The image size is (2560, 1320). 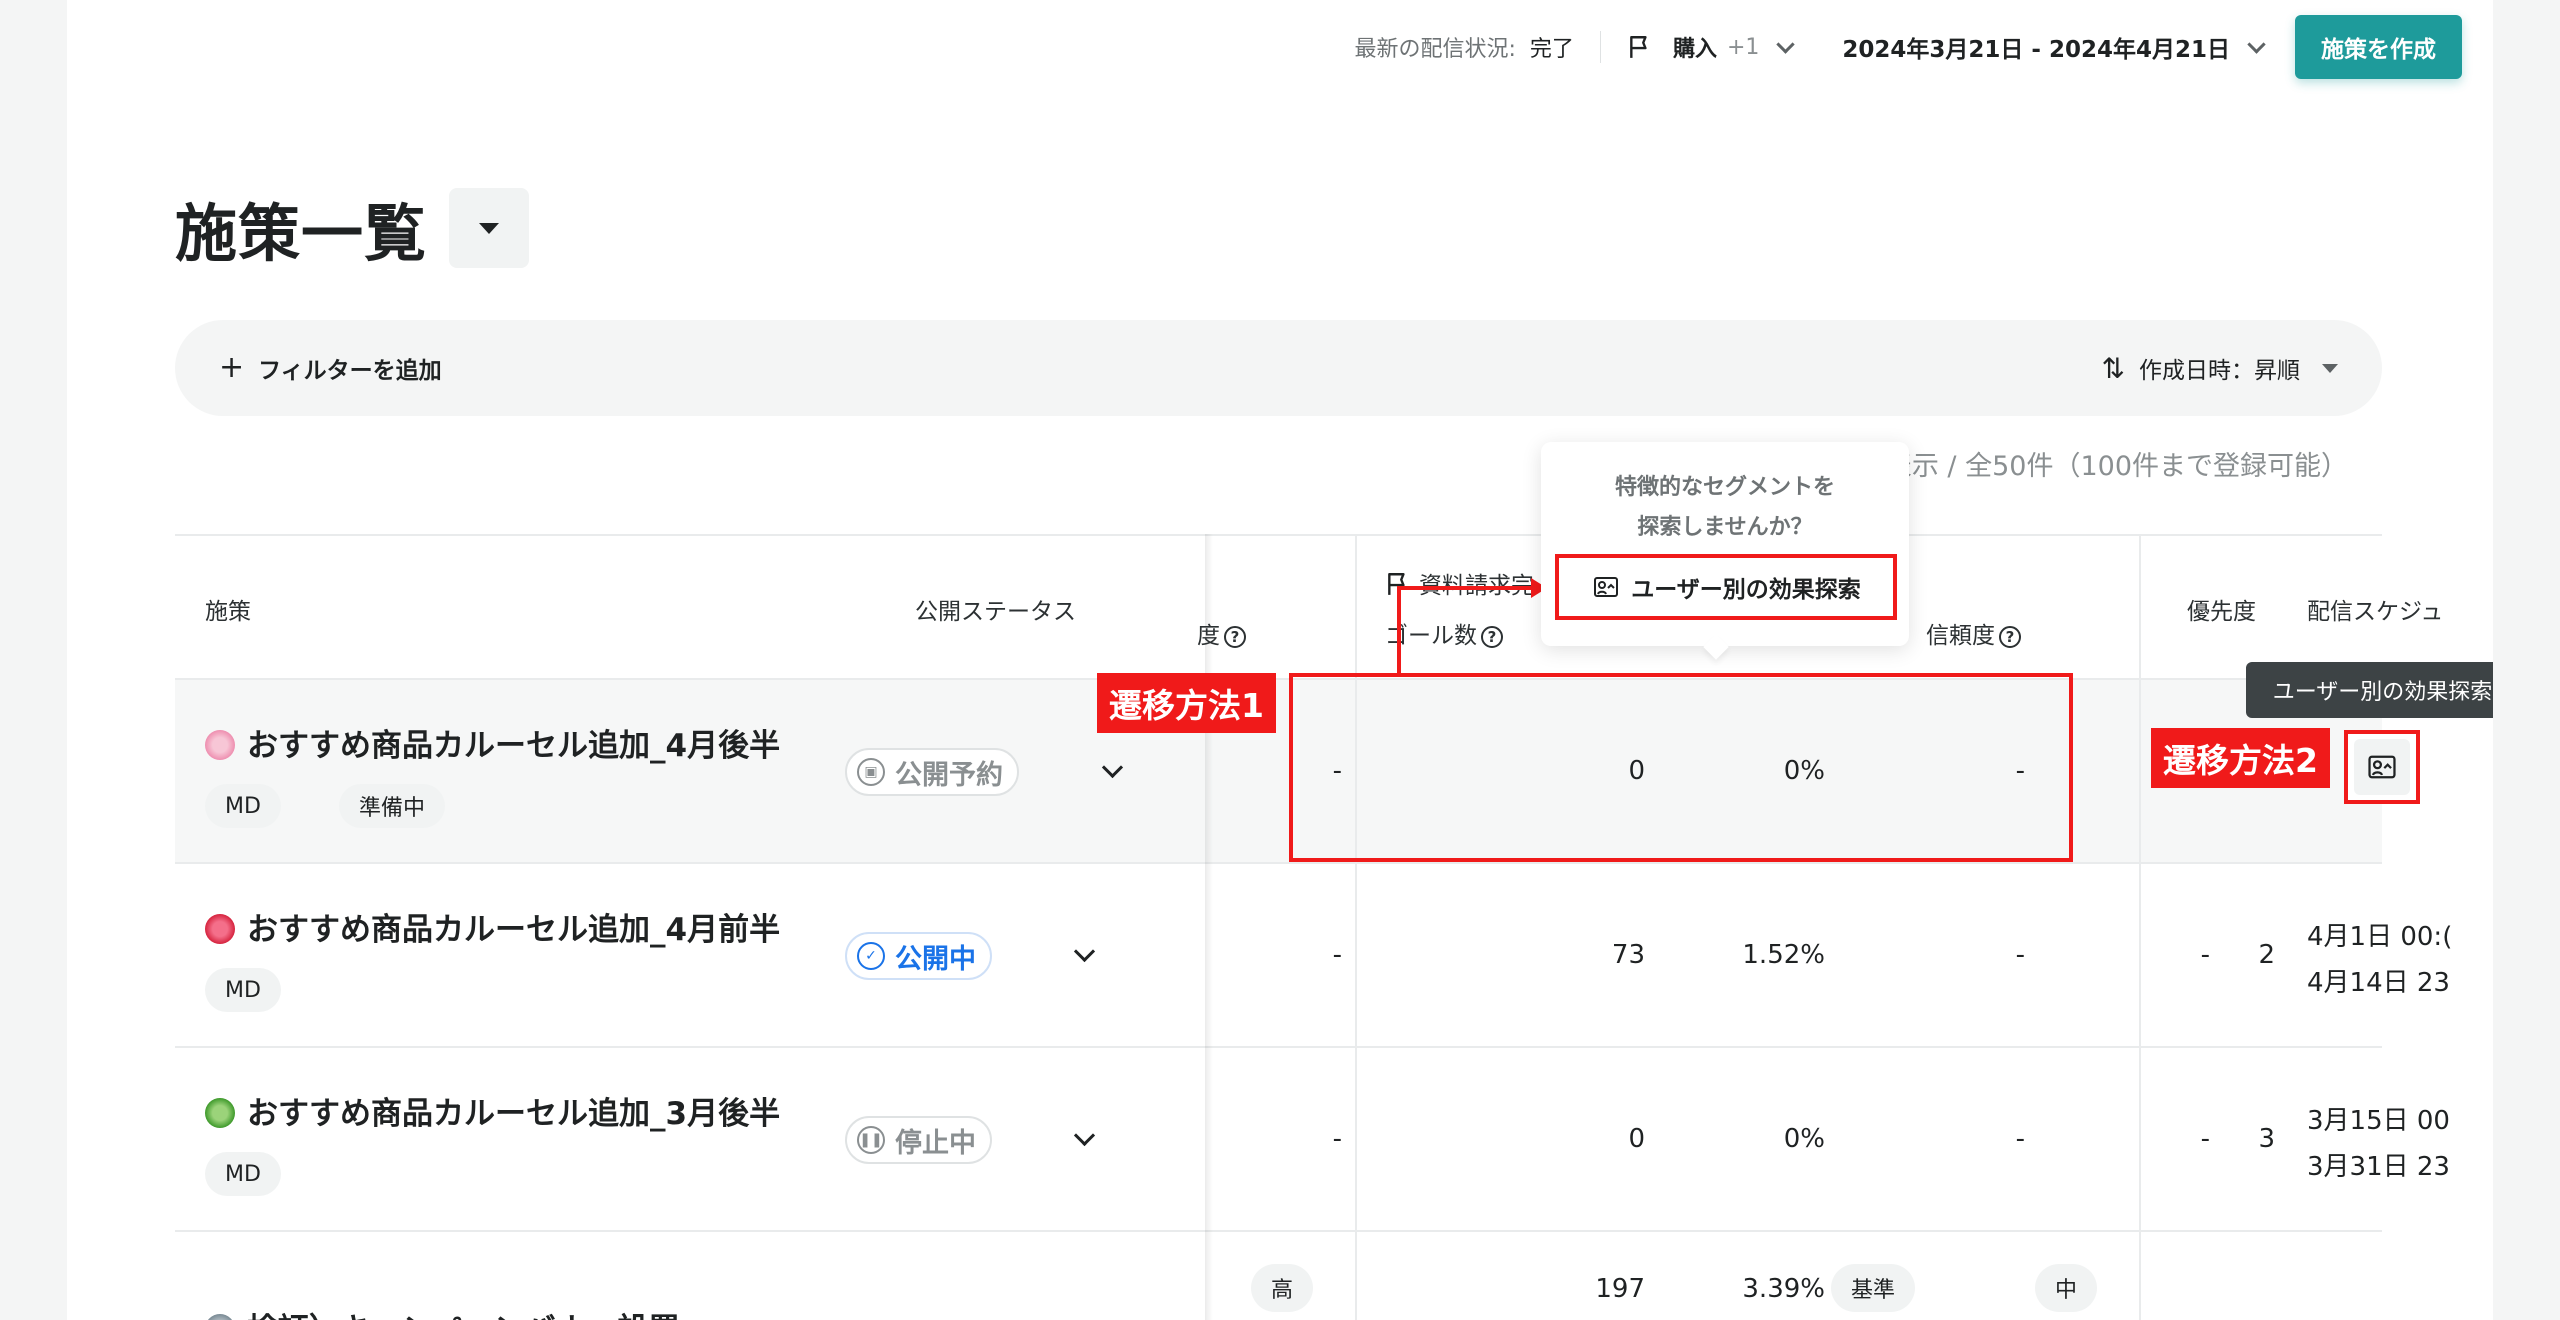 What do you see at coordinates (1724, 487) in the screenshot?
I see `popover-line1: 特徴的なセグメントを` at bounding box center [1724, 487].